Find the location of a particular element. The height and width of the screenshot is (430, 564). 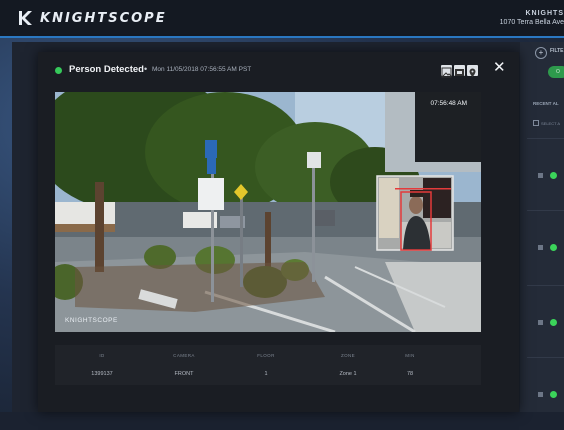

alert-title: Person Detected is located at coordinates (106, 69).